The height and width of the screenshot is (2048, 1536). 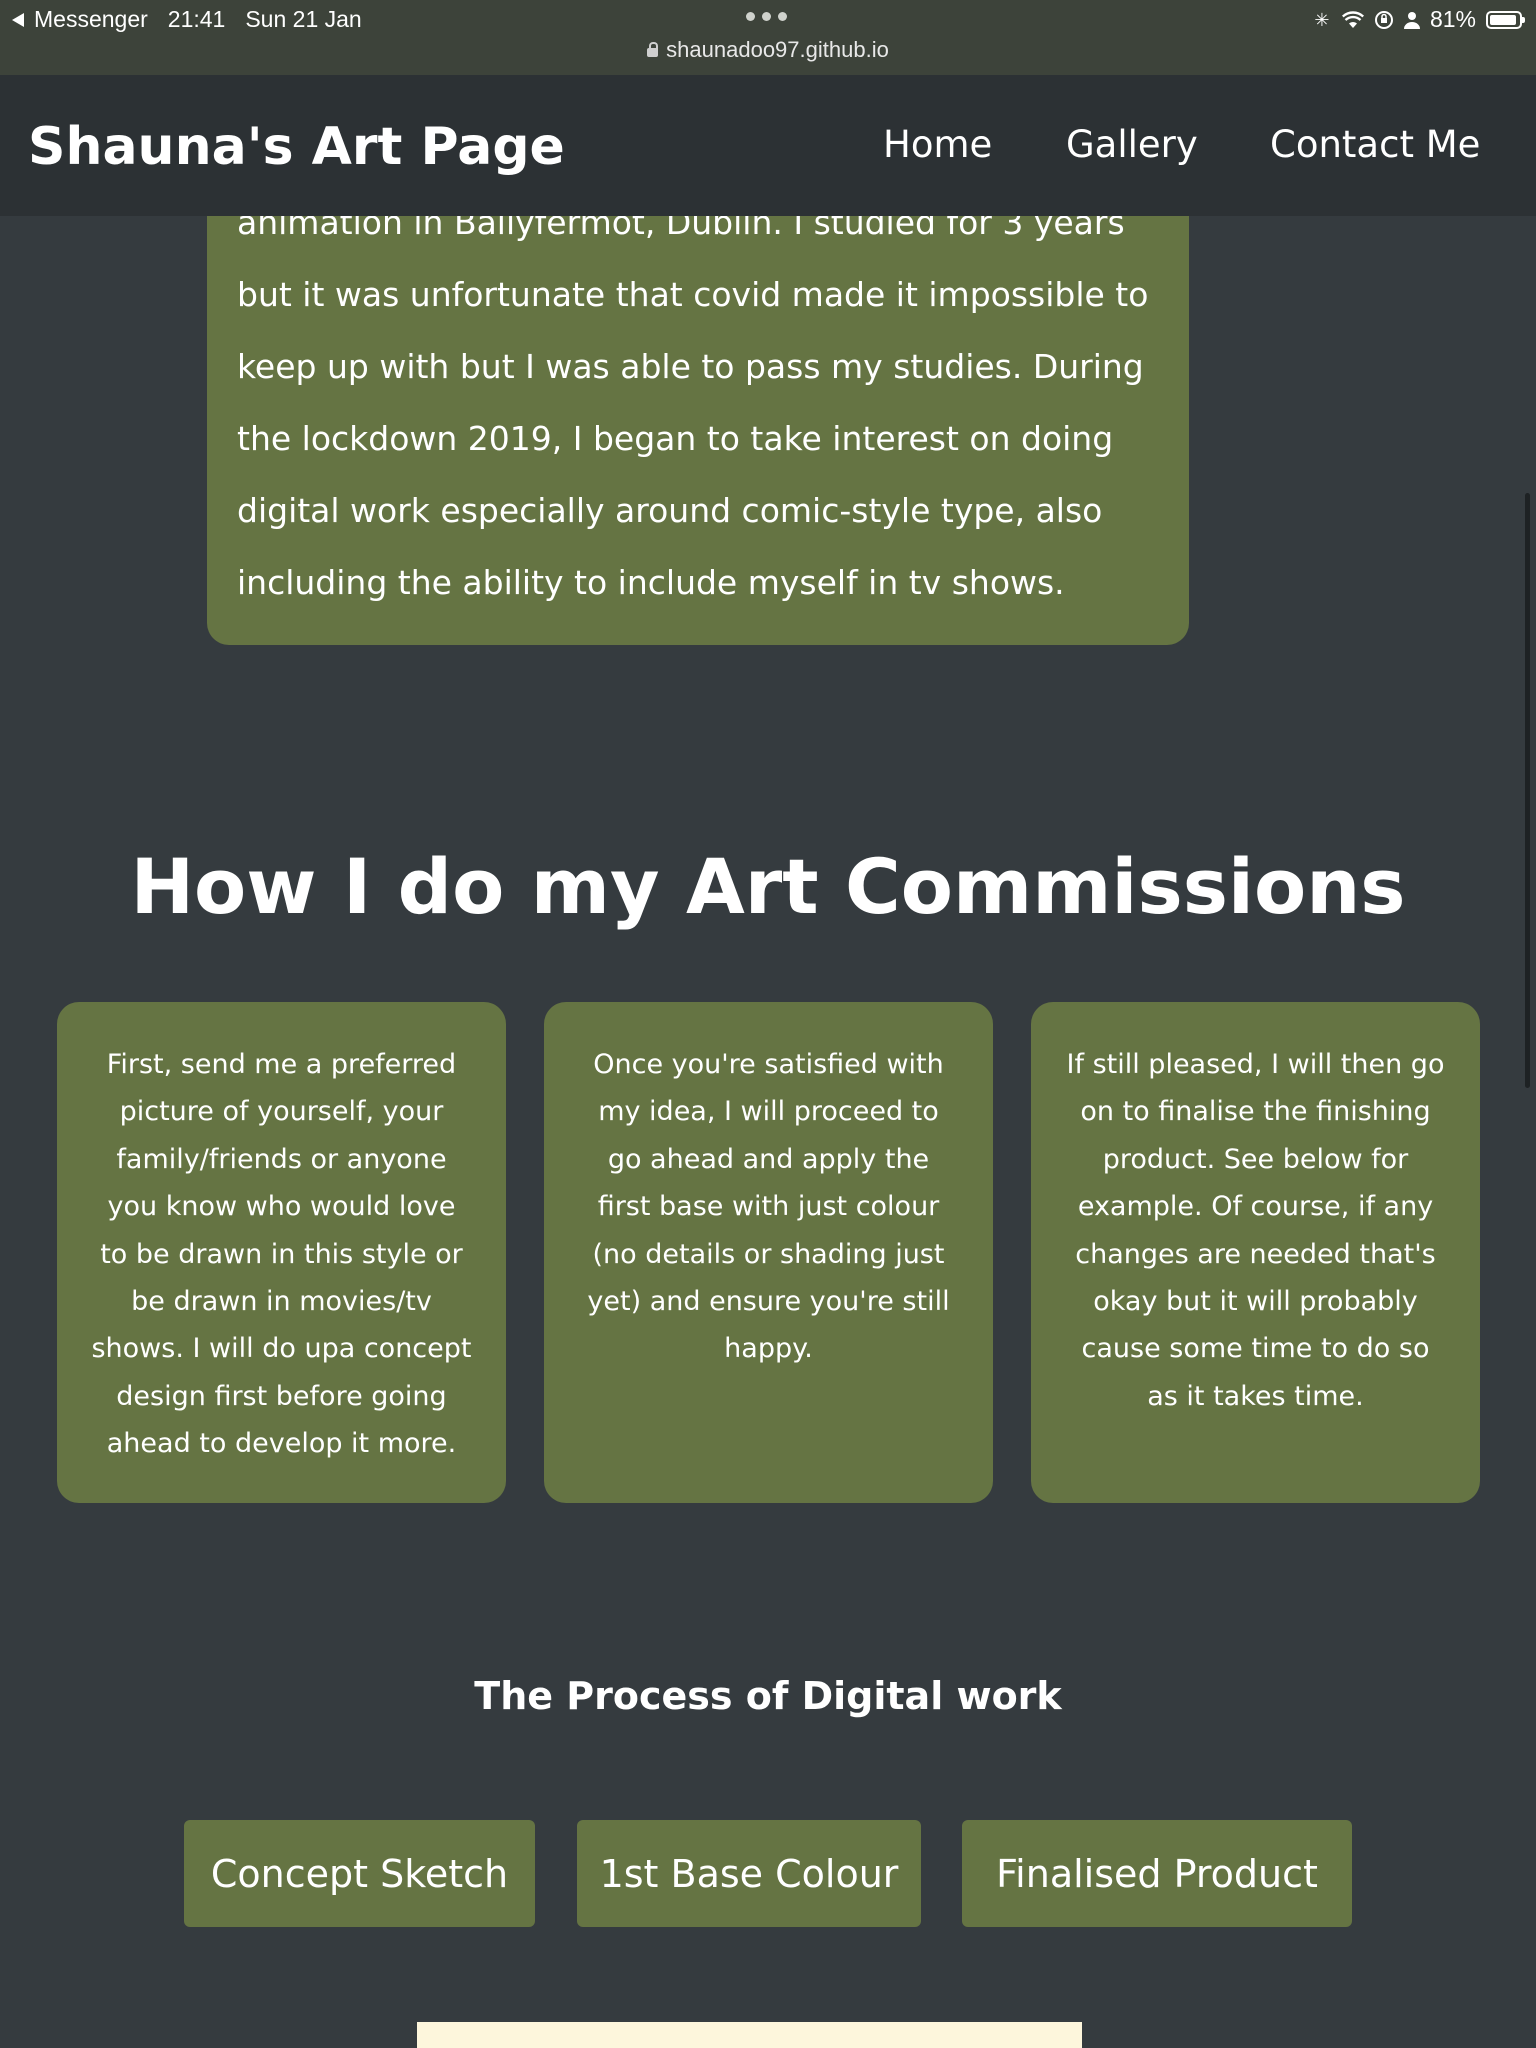 What do you see at coordinates (281, 1444) in the screenshot?
I see `card-line: ahead to develop it more.` at bounding box center [281, 1444].